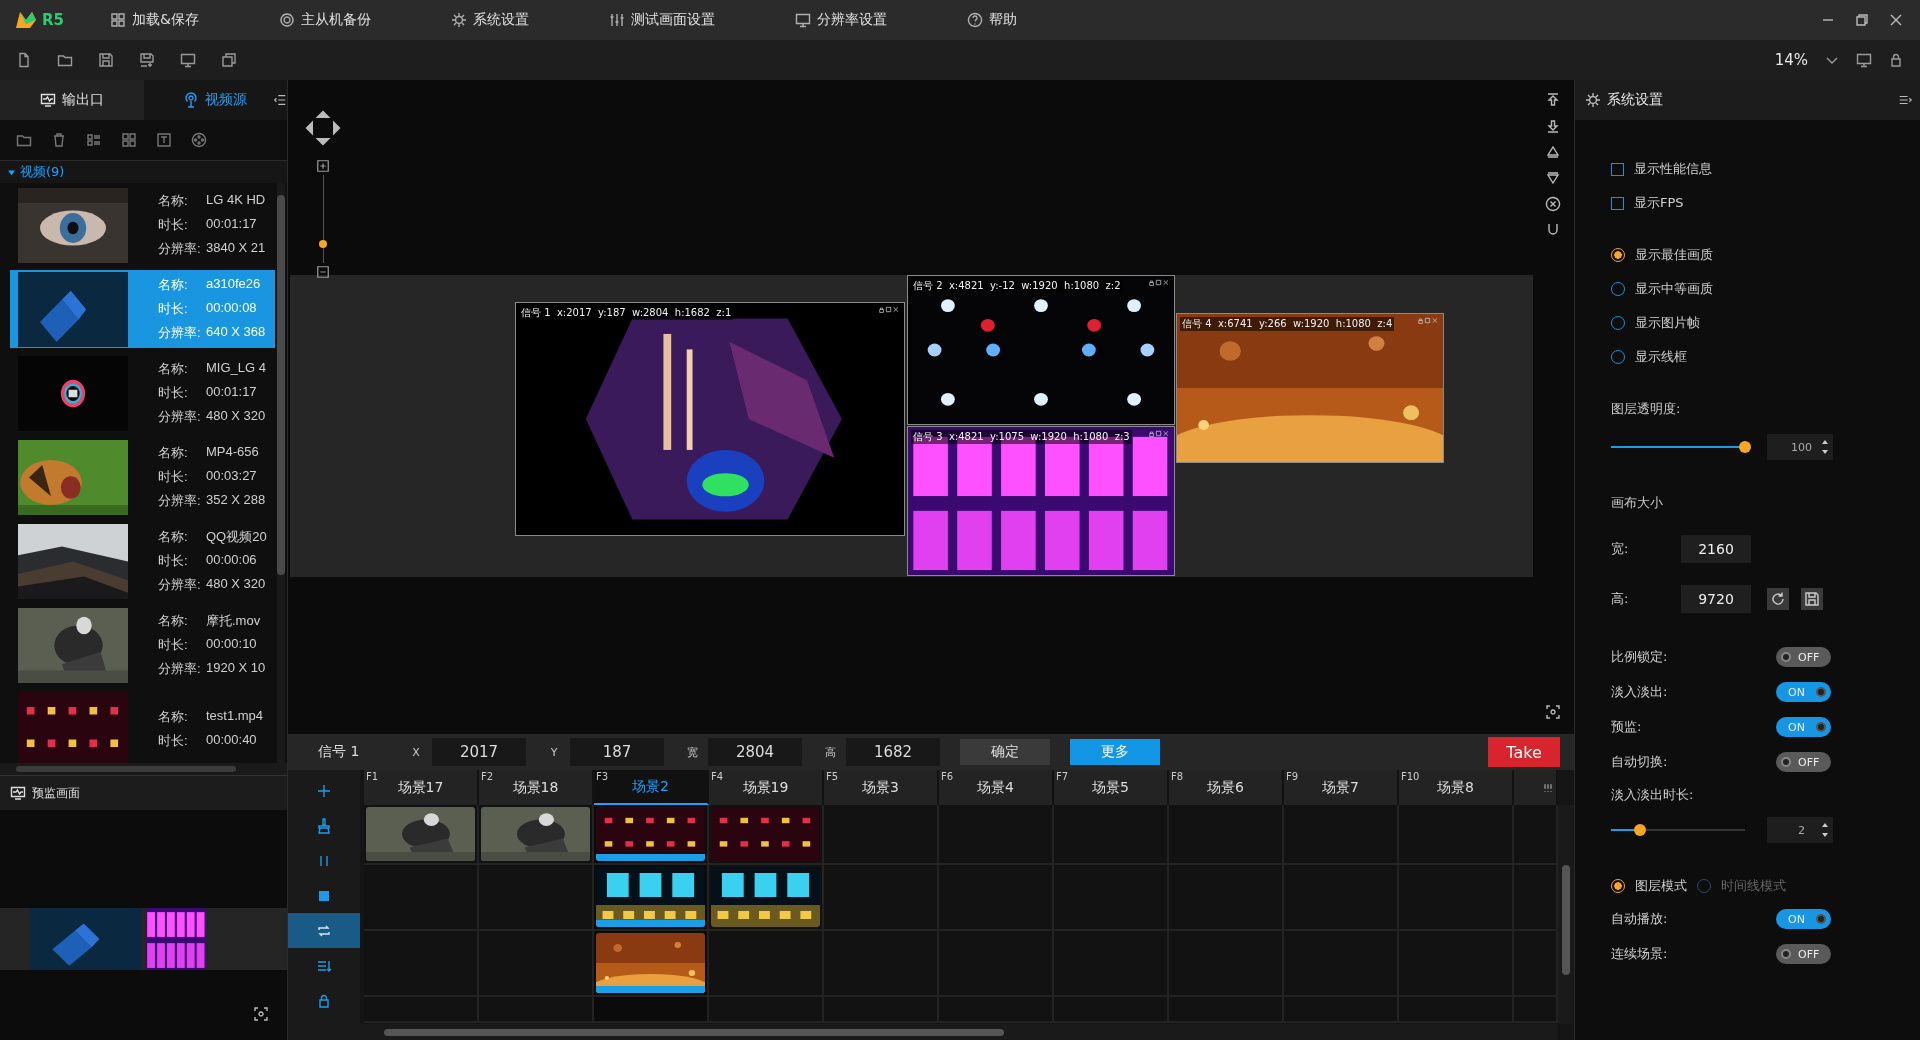  Describe the element at coordinates (996, 787) in the screenshot. I see `scene-tab: F6 场景4` at that location.